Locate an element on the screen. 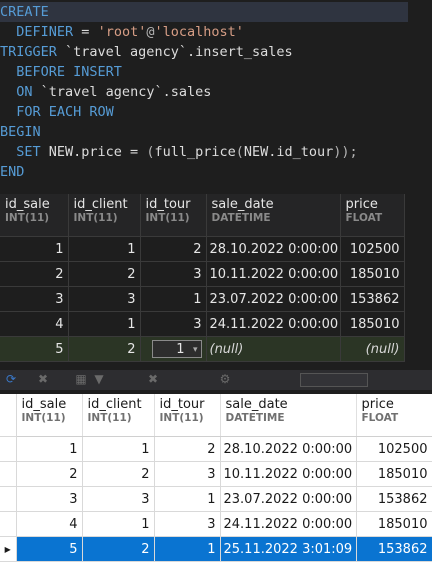 The image size is (432, 563). column-name: id_sale is located at coordinates (44, 404).